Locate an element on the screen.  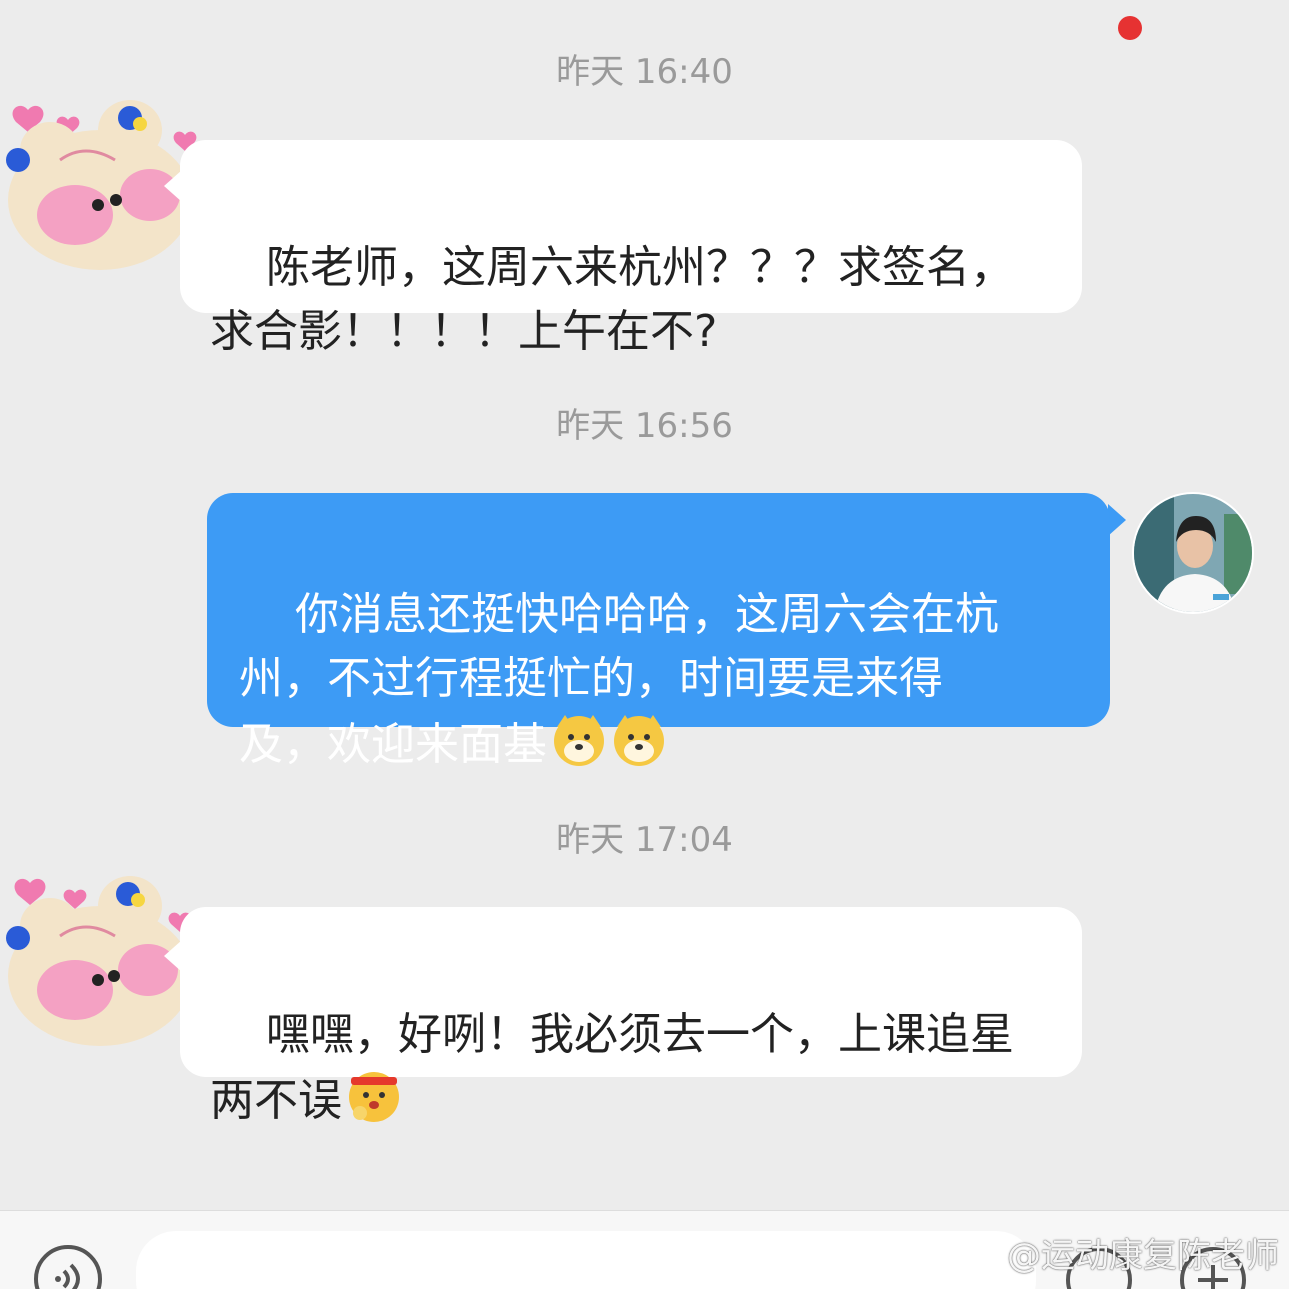
teacher-avatar is located at coordinates (1193, 553).